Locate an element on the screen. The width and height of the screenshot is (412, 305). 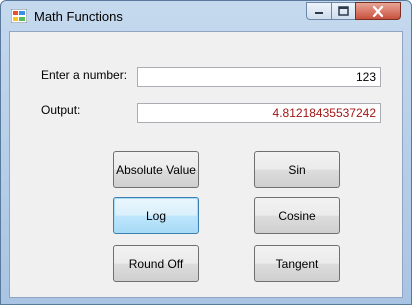
log-button: Log is located at coordinates (156, 215).